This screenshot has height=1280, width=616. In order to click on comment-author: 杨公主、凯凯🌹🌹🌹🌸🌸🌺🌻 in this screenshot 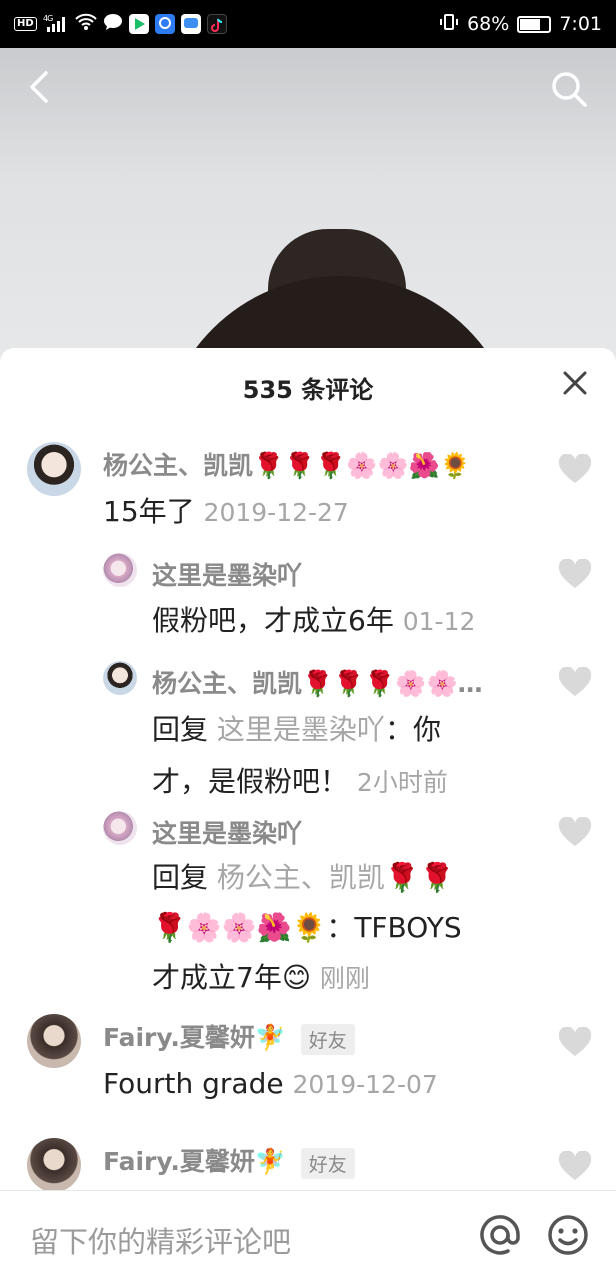, I will do `click(287, 464)`.